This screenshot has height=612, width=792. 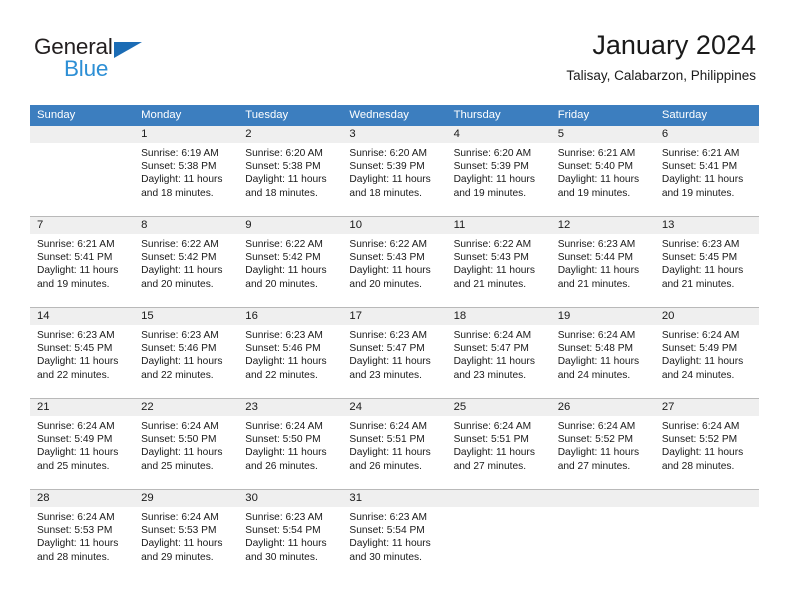 What do you see at coordinates (180, 153) in the screenshot?
I see `sunrise-text: Sunrise: 6:19 AM` at bounding box center [180, 153].